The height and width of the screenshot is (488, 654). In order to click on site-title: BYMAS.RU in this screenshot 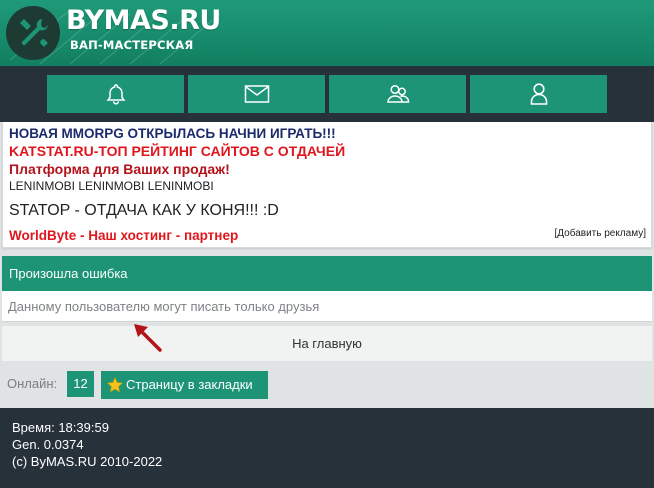, I will do `click(143, 21)`.